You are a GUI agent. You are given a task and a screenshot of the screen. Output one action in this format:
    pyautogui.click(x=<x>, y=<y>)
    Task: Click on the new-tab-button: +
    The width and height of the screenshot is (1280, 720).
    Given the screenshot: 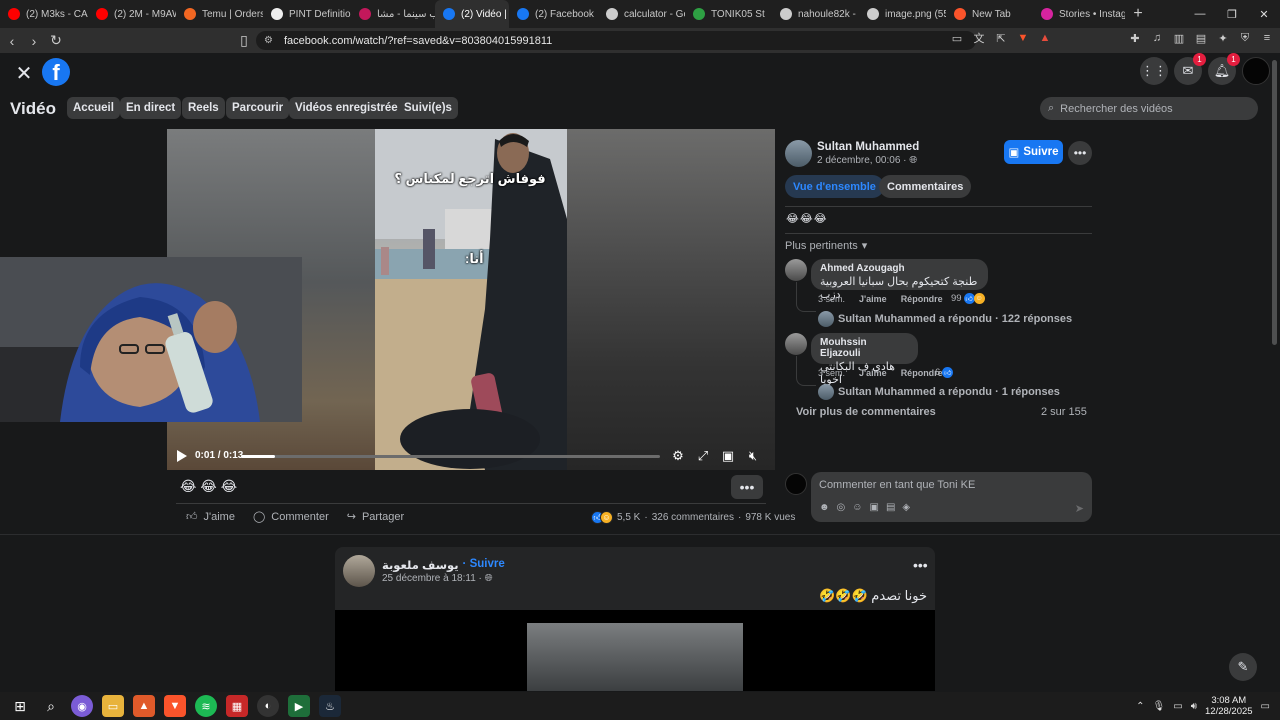 What is the action you would take?
    pyautogui.click(x=1138, y=14)
    